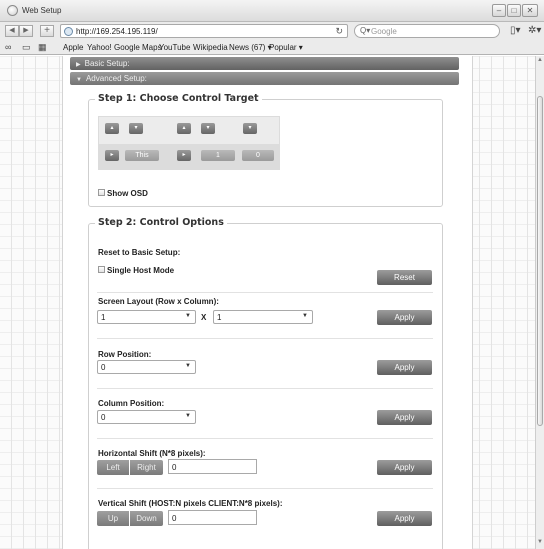 This screenshot has width=544, height=549. Describe the element at coordinates (499, 10) in the screenshot. I see `minimize-button: –` at that location.